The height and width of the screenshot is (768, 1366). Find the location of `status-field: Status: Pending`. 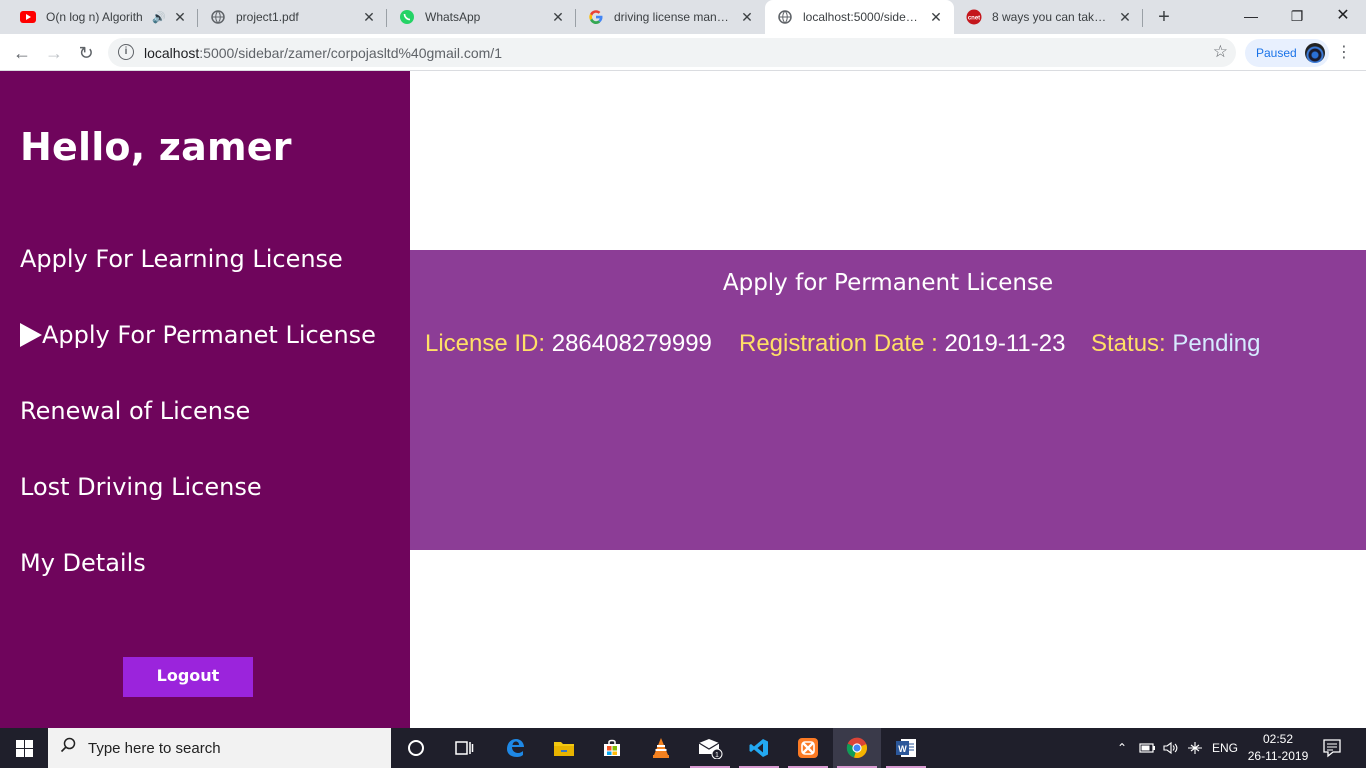

status-field: Status: Pending is located at coordinates (1175, 344).